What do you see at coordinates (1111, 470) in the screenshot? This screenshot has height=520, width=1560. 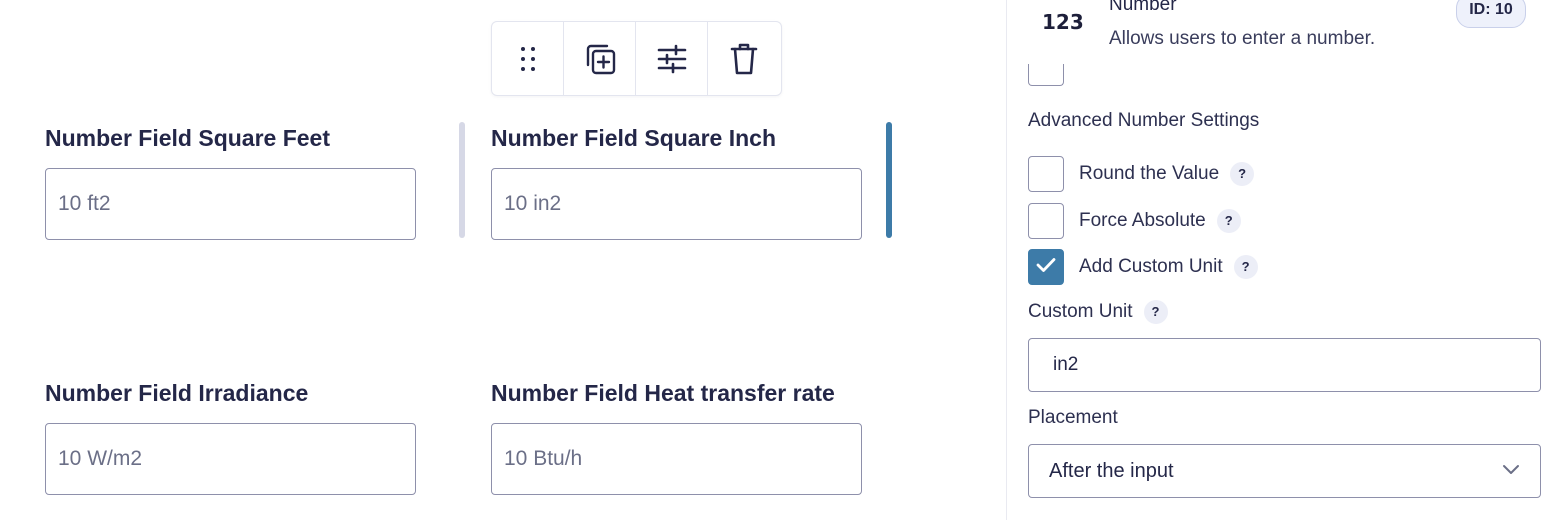 I see `placement-selected-value: After the input` at bounding box center [1111, 470].